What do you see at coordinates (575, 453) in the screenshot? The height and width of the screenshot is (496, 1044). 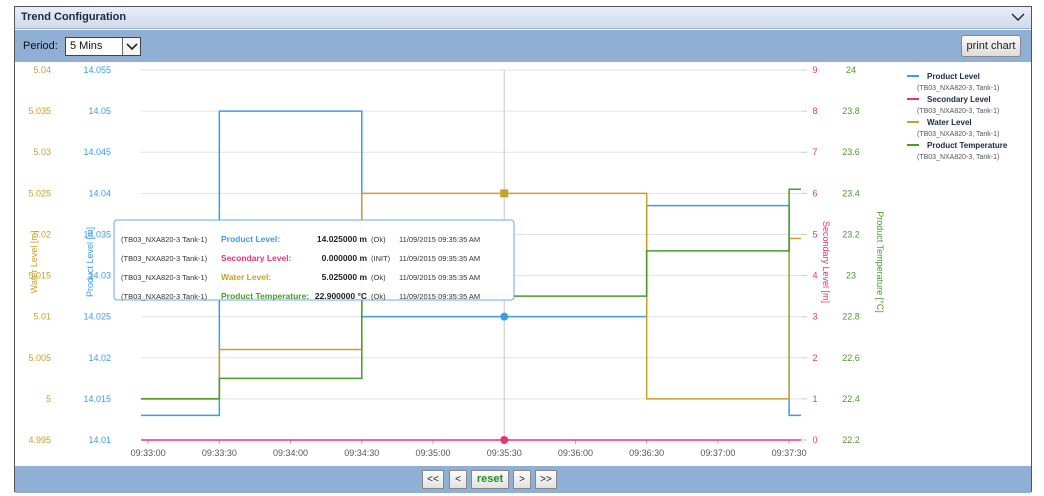 I see `x-tick-label: 09:36:00` at bounding box center [575, 453].